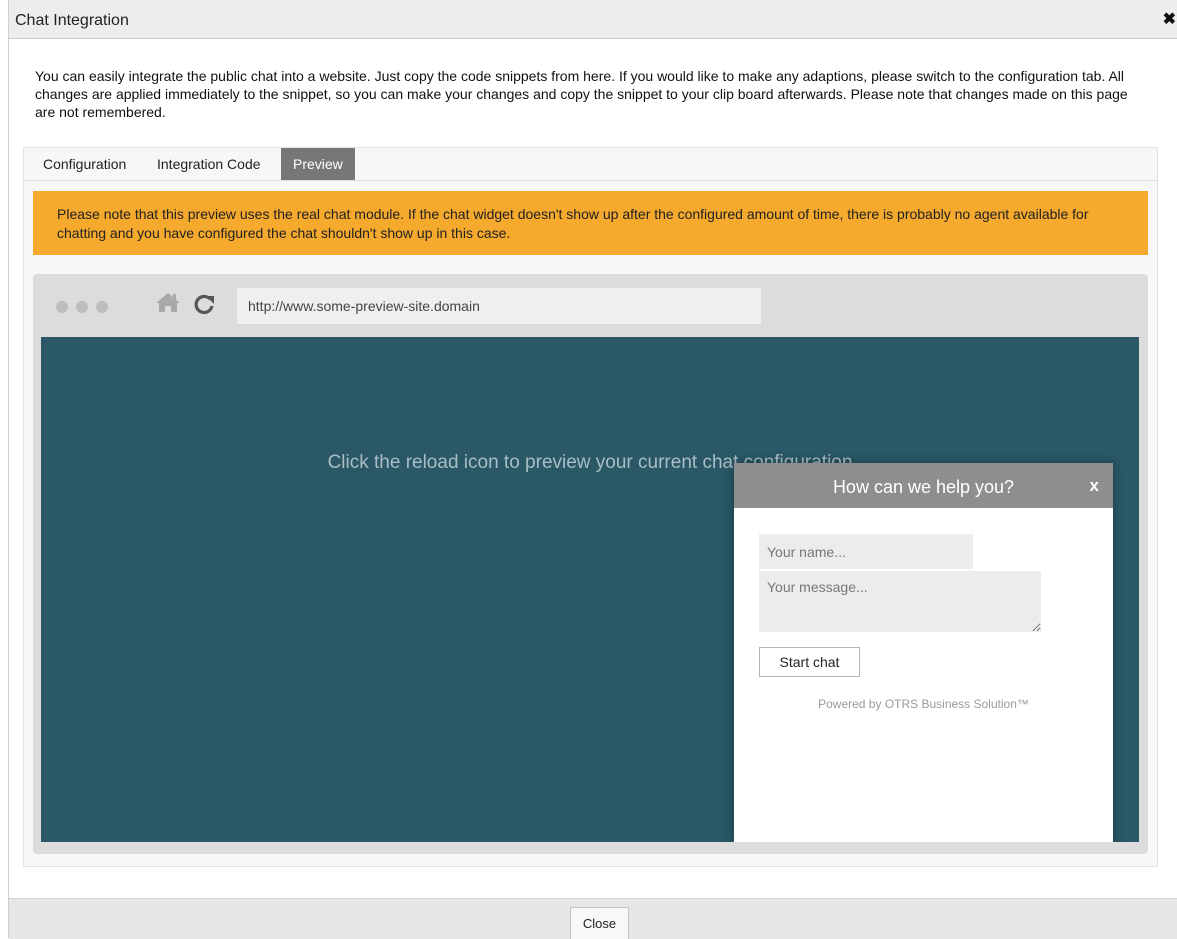 This screenshot has width=1177, height=939. I want to click on tab-integration-code: Integration Code, so click(209, 164).